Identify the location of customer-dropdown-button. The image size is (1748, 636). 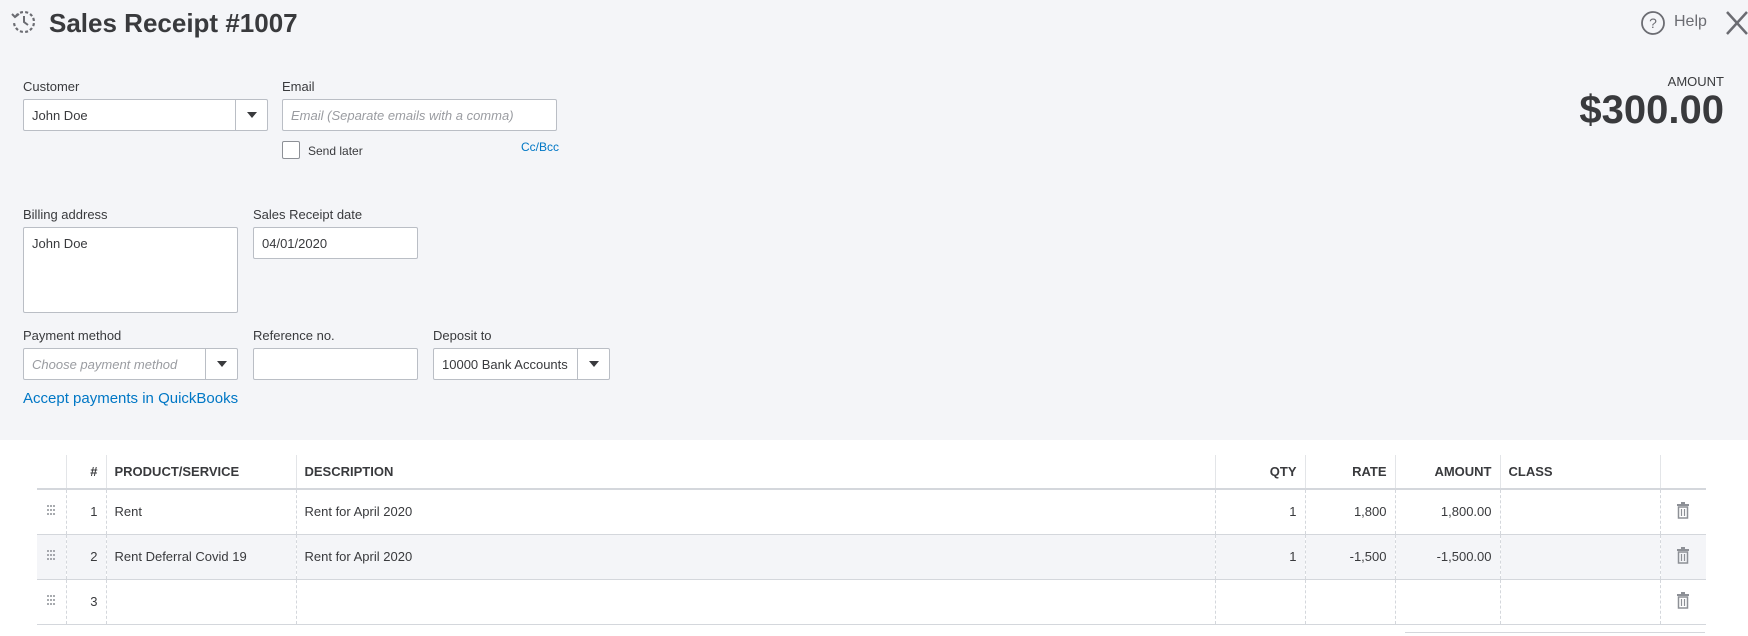
(251, 115).